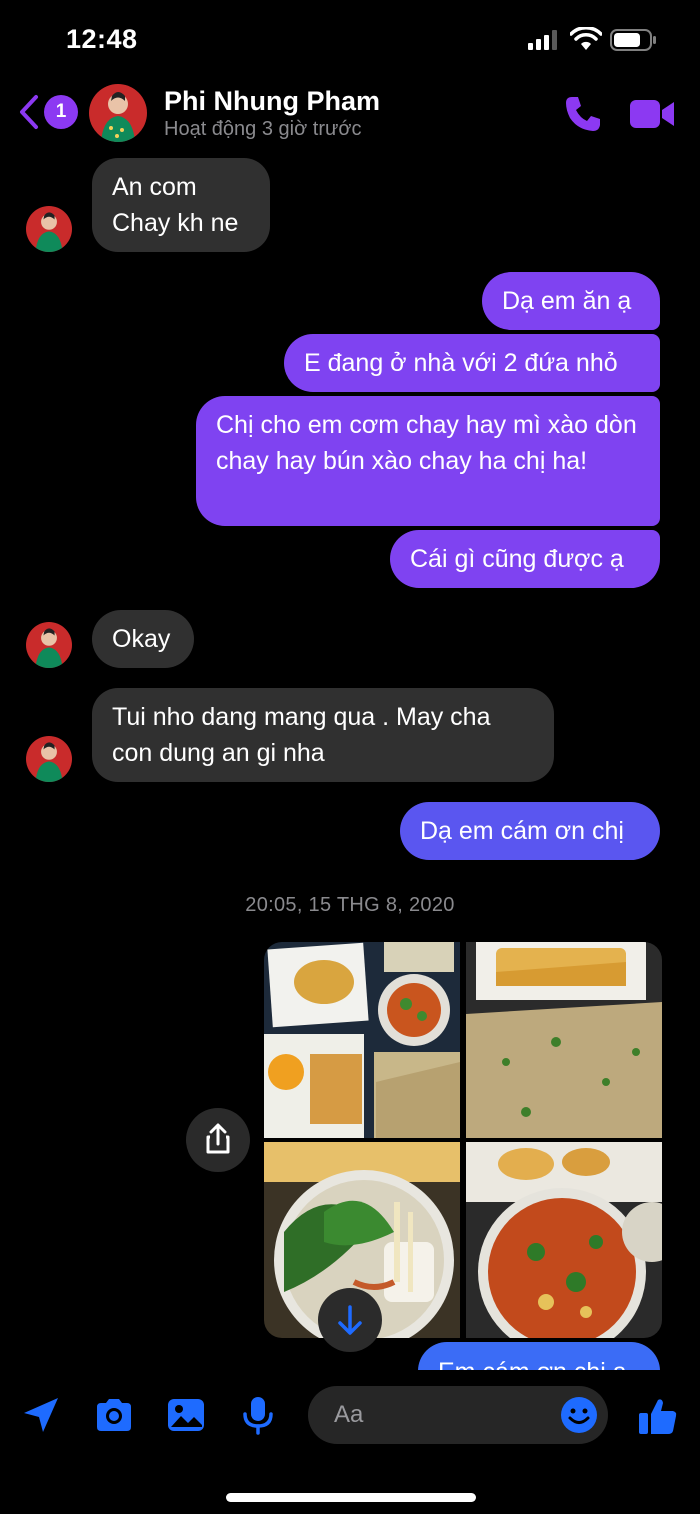 Image resolution: width=700 pixels, height=1514 pixels. I want to click on arrow-down-icon, so click(350, 1320).